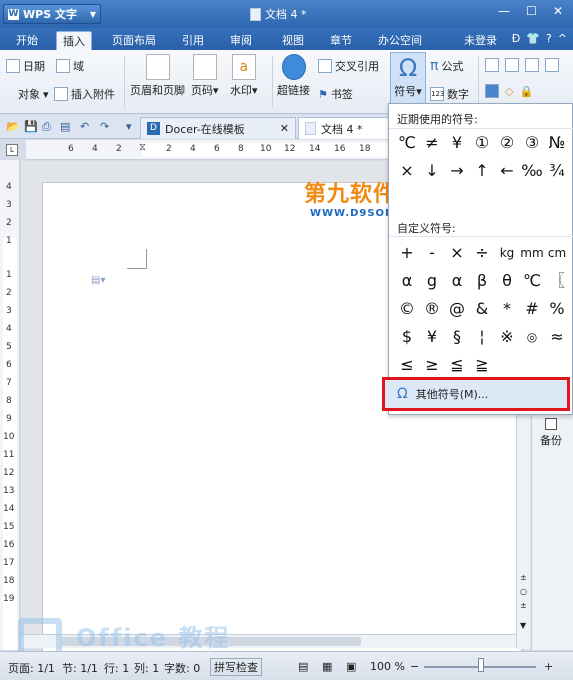  I want to click on symbol-item: §, so click(457, 337).